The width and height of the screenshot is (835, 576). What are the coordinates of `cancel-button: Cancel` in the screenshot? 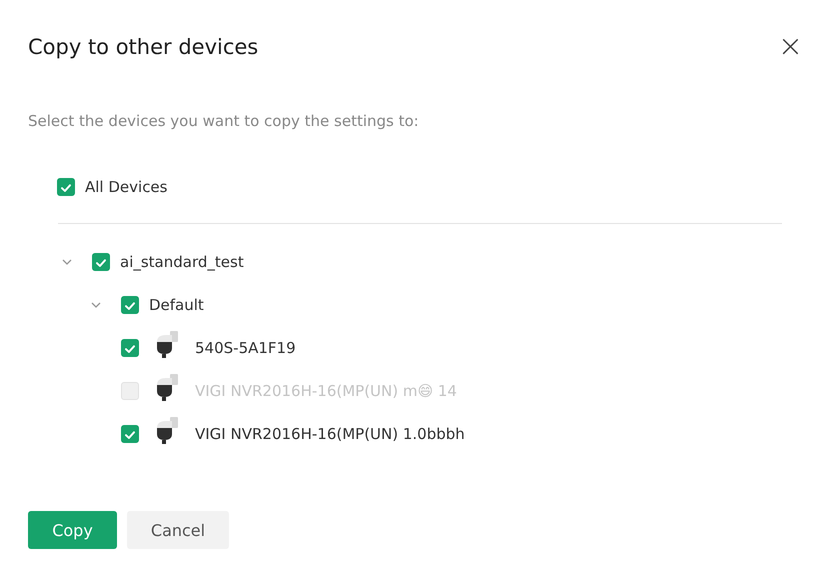 It's located at (178, 530).